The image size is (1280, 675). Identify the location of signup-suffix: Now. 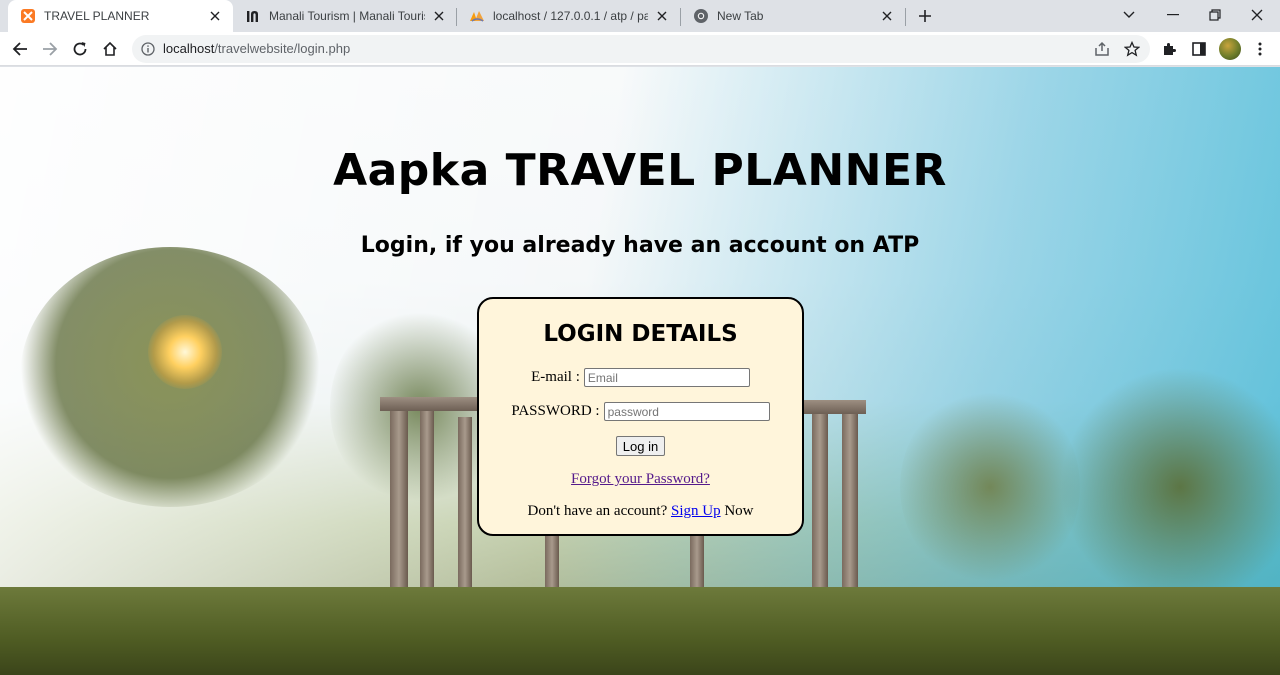
(739, 511).